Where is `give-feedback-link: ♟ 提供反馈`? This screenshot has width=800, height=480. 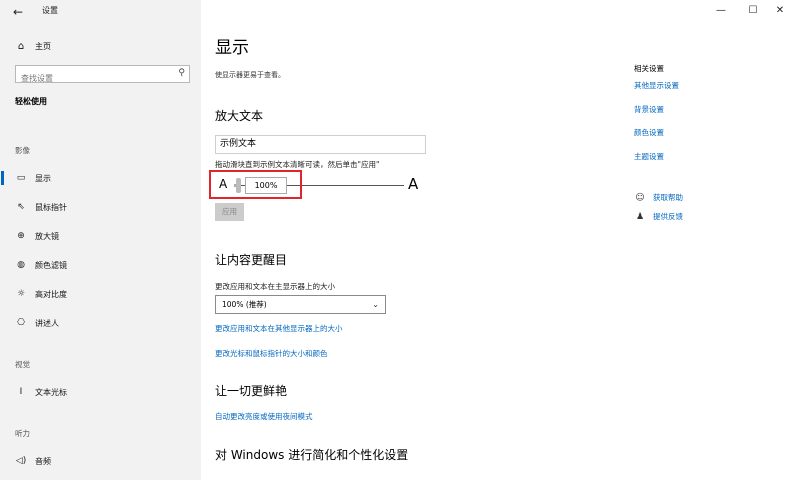
give-feedback-link: ♟ 提供反馈 is located at coordinates (658, 216).